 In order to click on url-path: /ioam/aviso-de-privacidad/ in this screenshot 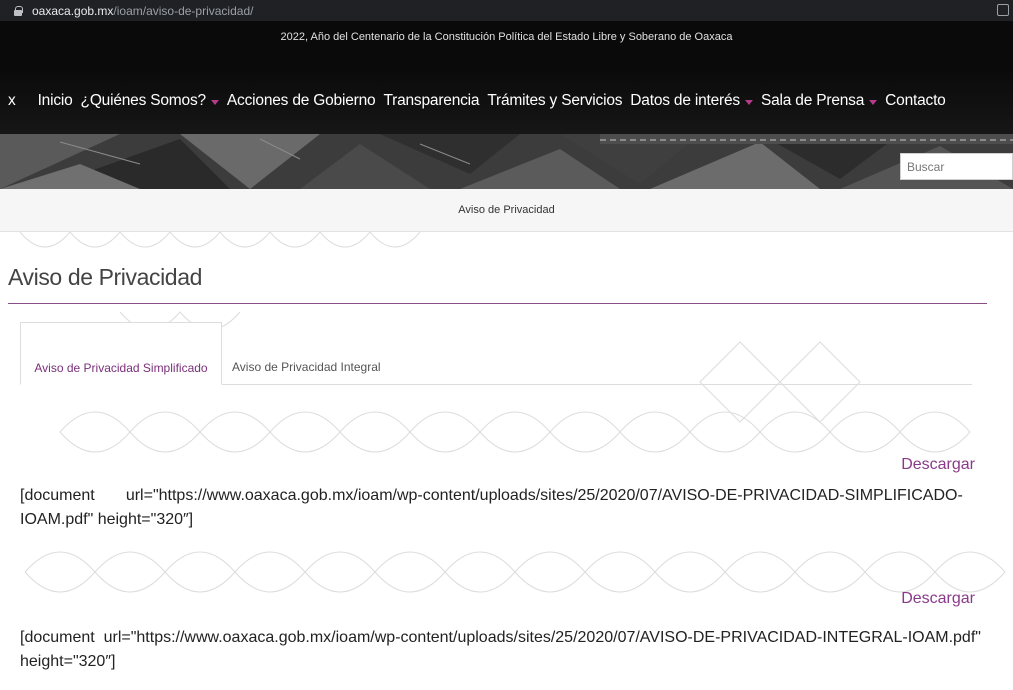, I will do `click(183, 10)`.